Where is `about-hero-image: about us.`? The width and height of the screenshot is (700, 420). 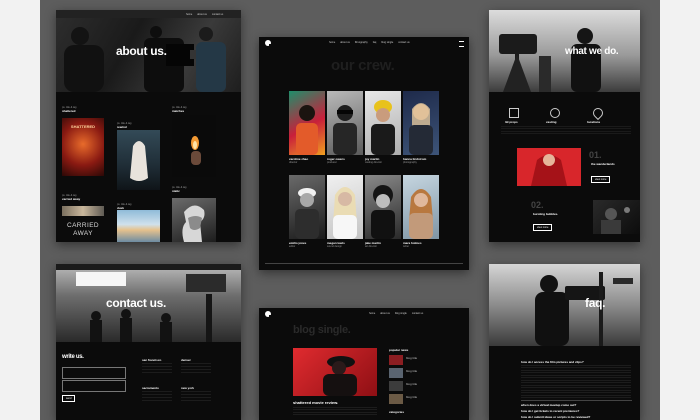 about-hero-image: about us. is located at coordinates (148, 51).